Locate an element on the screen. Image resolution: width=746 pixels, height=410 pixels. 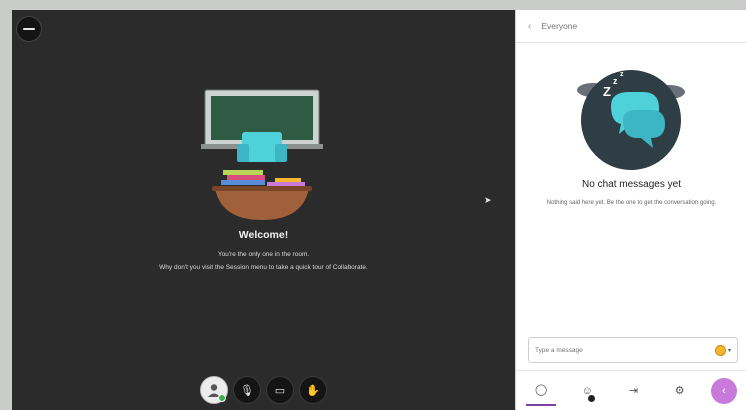
share-icon: ⇥ is located at coordinates (633, 391).